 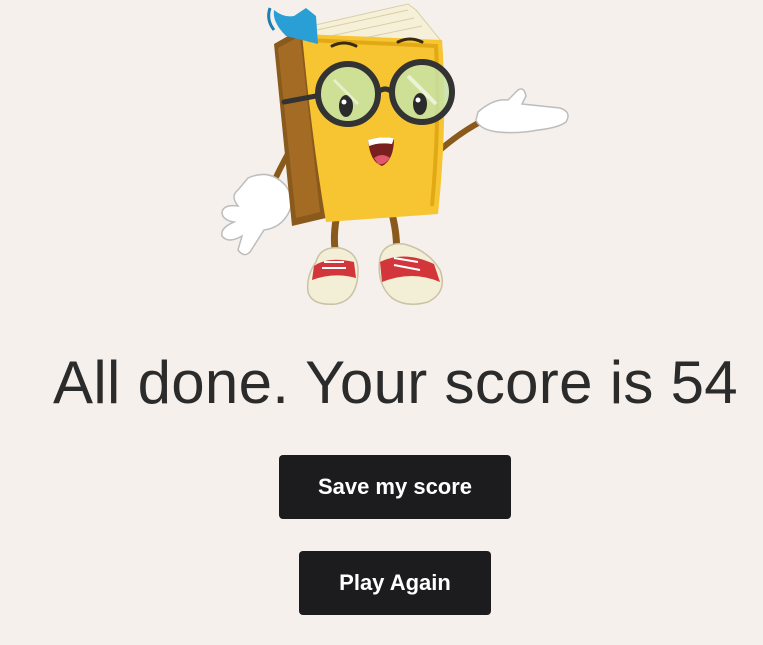 I want to click on save-score-button: Save my score, so click(x=395, y=487).